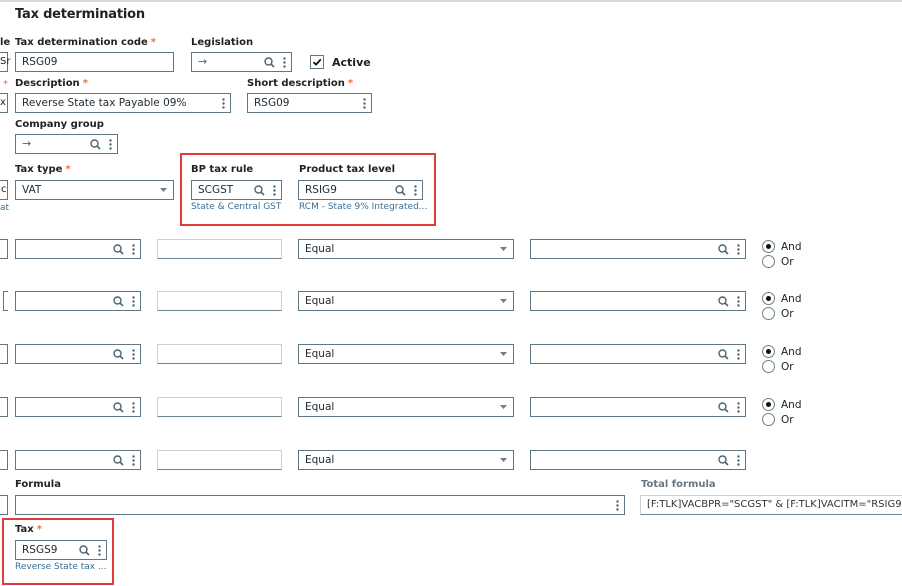  What do you see at coordinates (236, 190) in the screenshot?
I see `bp-tax-rule-input: SCGST` at bounding box center [236, 190].